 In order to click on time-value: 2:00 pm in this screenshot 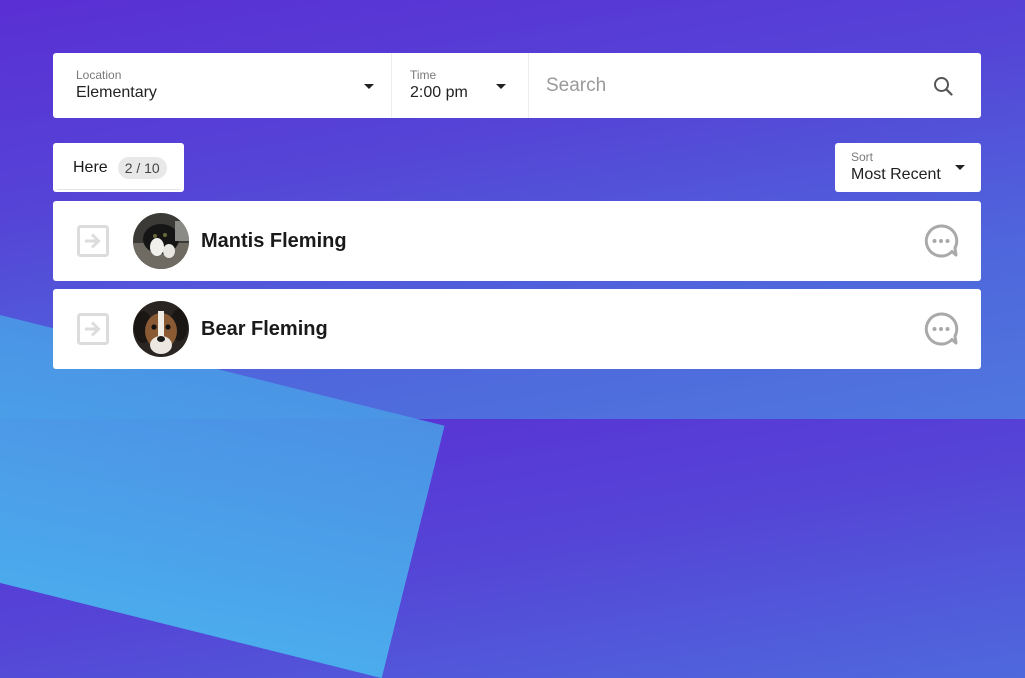, I will do `click(439, 92)`.